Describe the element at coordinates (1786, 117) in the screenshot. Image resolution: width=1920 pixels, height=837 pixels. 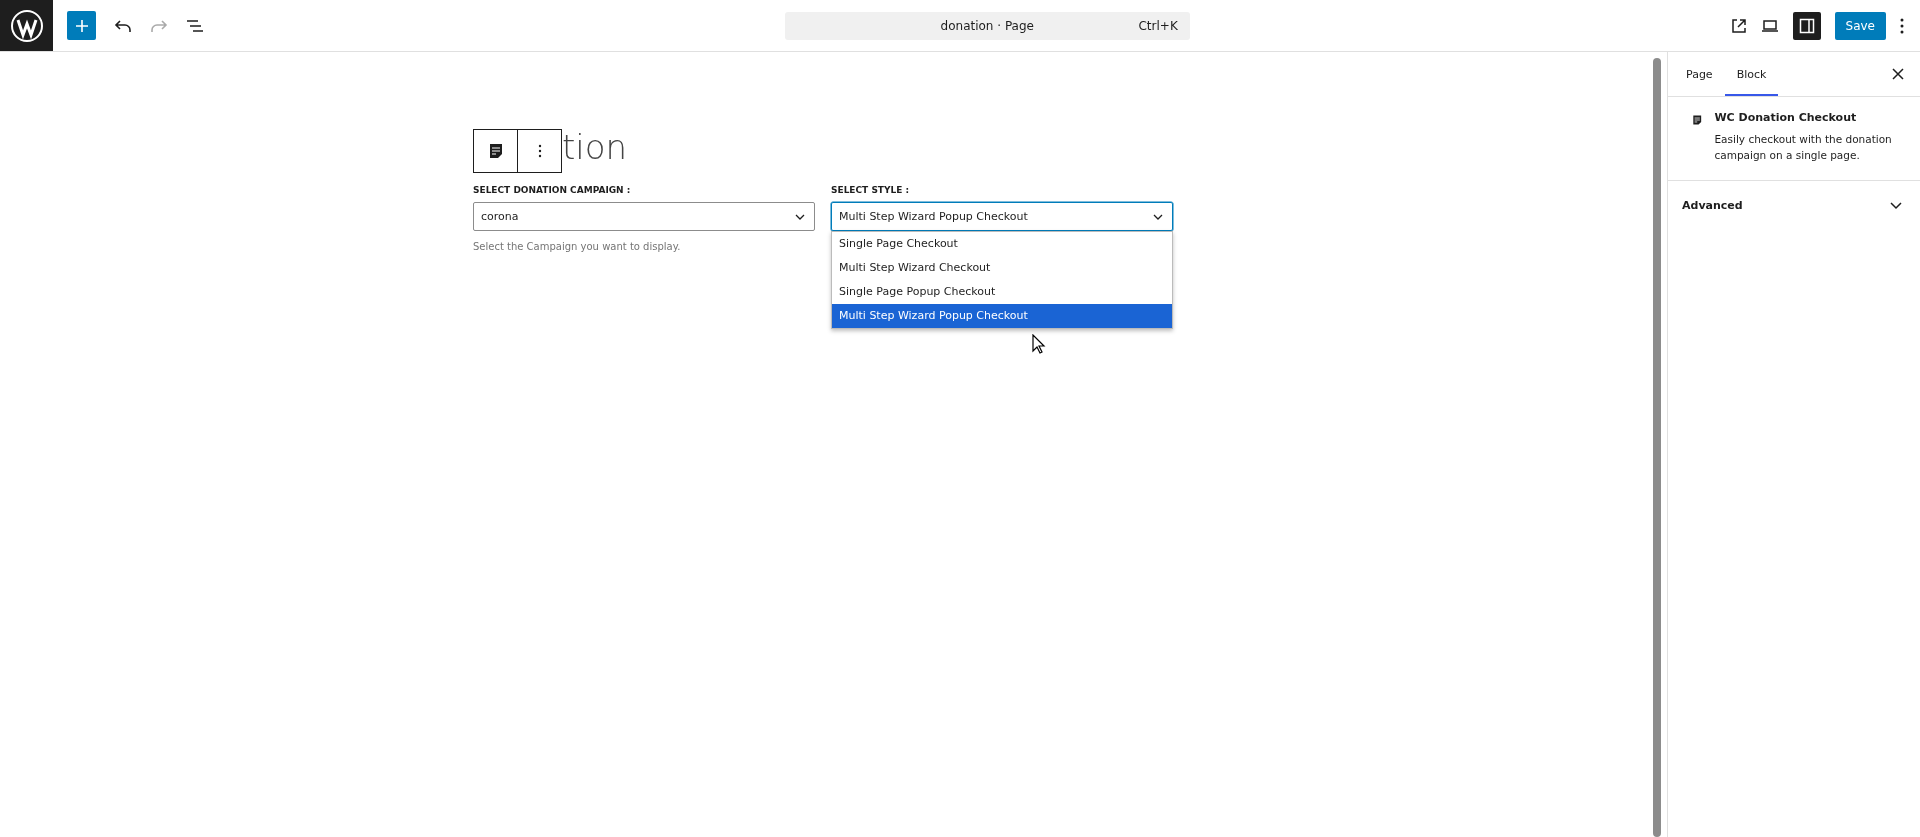
I see `block-title: WC Donation Checkout` at that location.